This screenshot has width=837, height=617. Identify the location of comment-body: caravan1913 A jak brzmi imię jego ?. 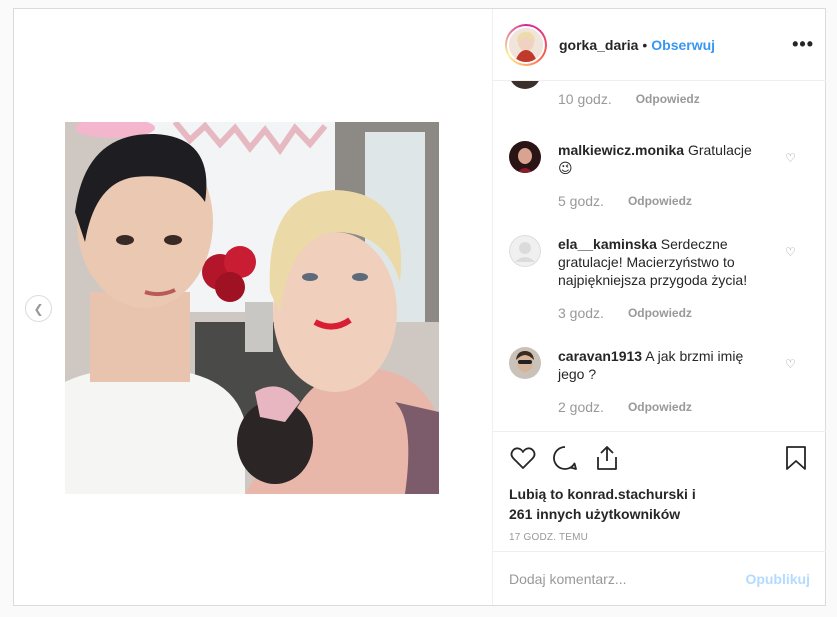
(663, 365).